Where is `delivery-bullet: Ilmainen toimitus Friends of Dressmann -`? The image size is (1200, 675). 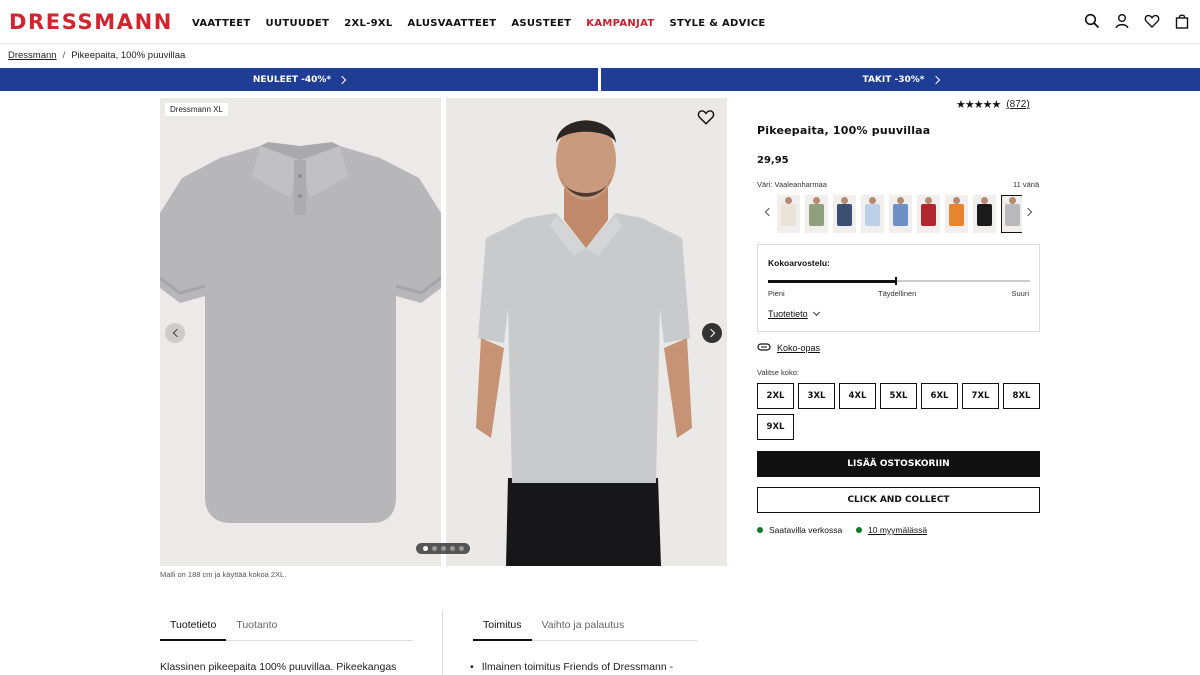
delivery-bullet: Ilmainen toimitus Friends of Dressmann - is located at coordinates (571, 667).